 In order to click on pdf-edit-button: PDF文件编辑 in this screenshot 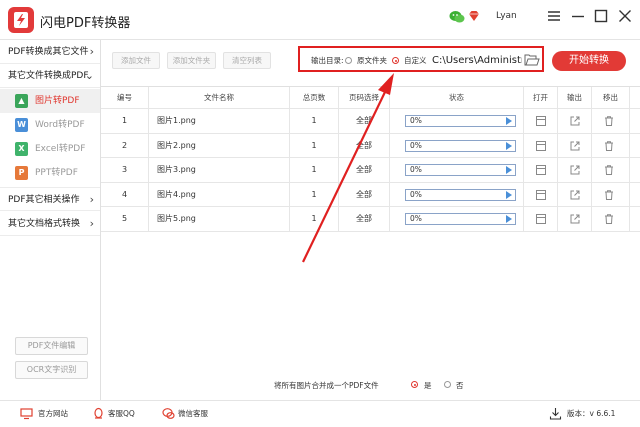, I will do `click(51, 346)`.